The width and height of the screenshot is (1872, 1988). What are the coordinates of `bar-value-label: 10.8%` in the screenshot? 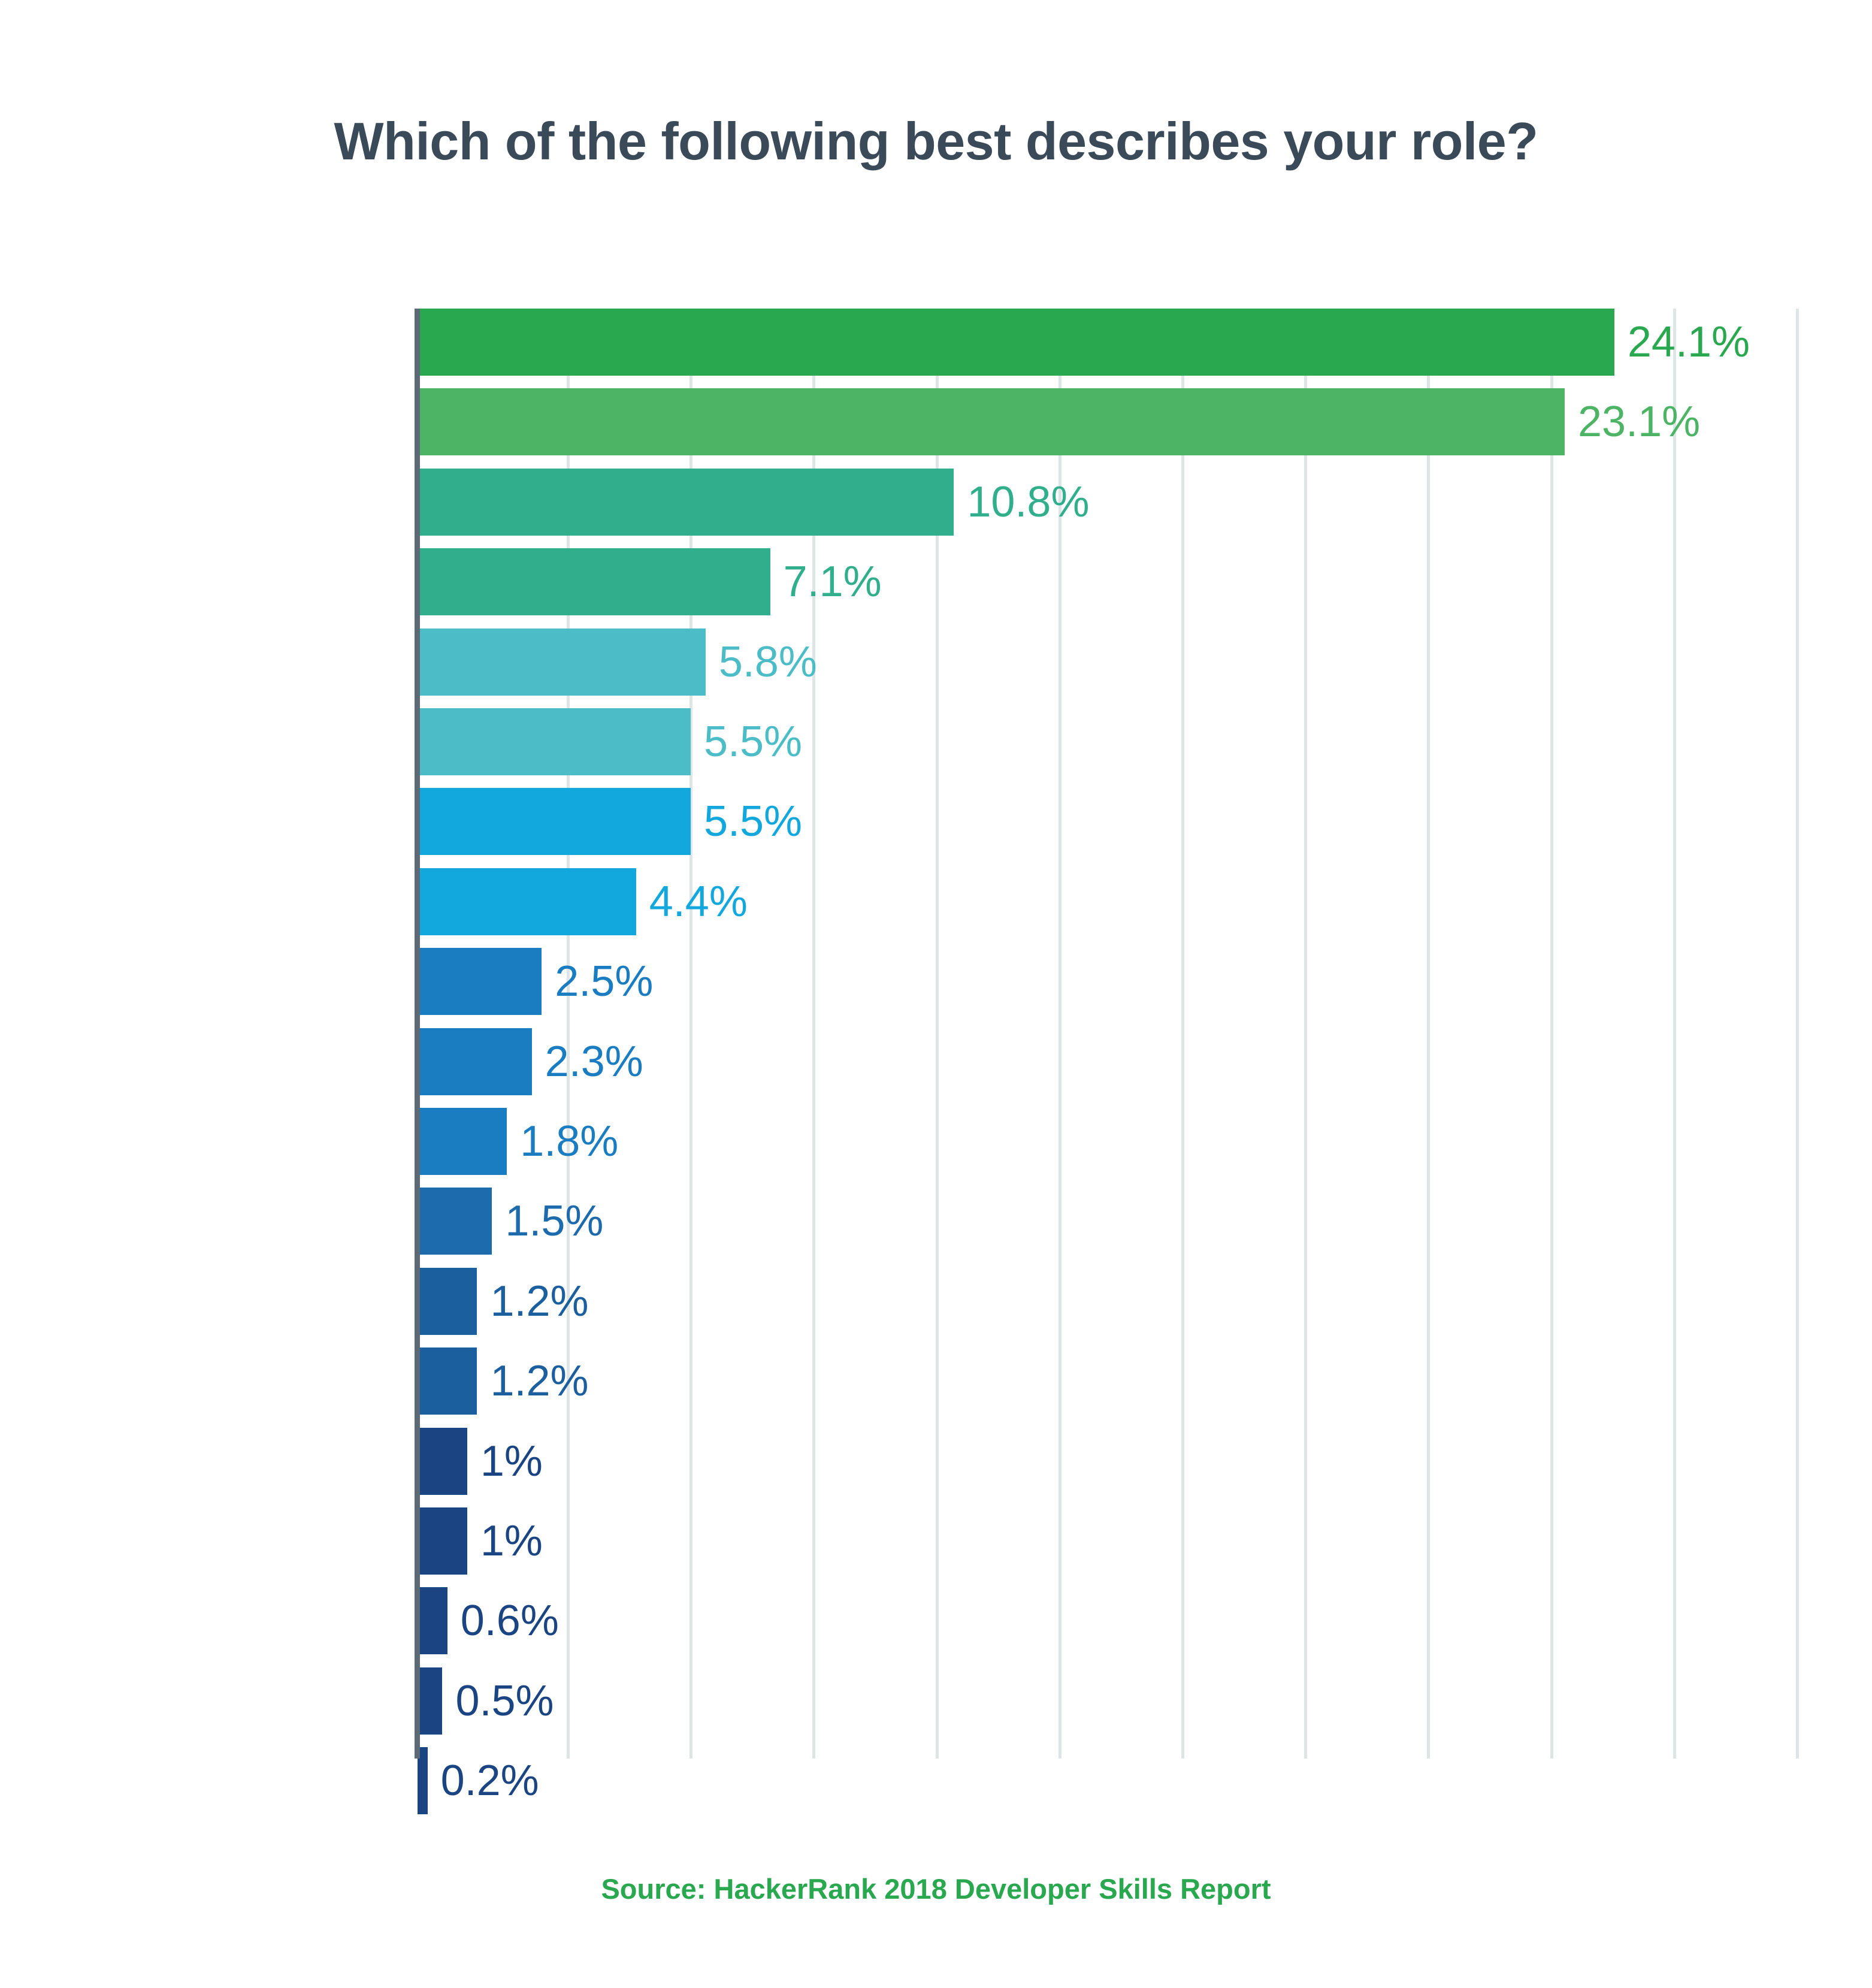 It's located at (1028, 502).